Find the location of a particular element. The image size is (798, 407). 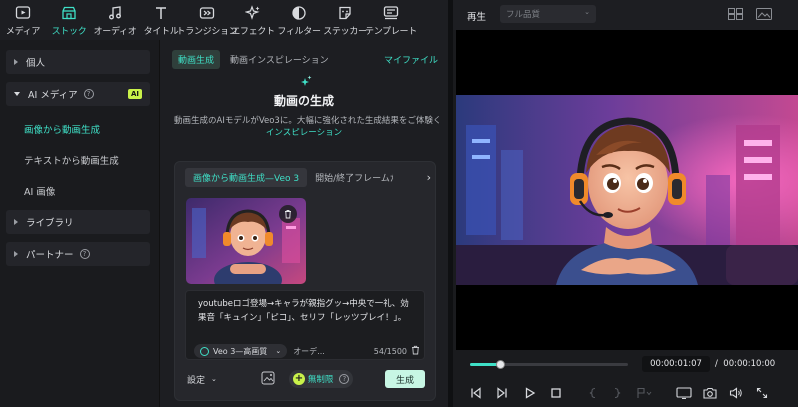

ai-image-tool-icon is located at coordinates (268, 379).